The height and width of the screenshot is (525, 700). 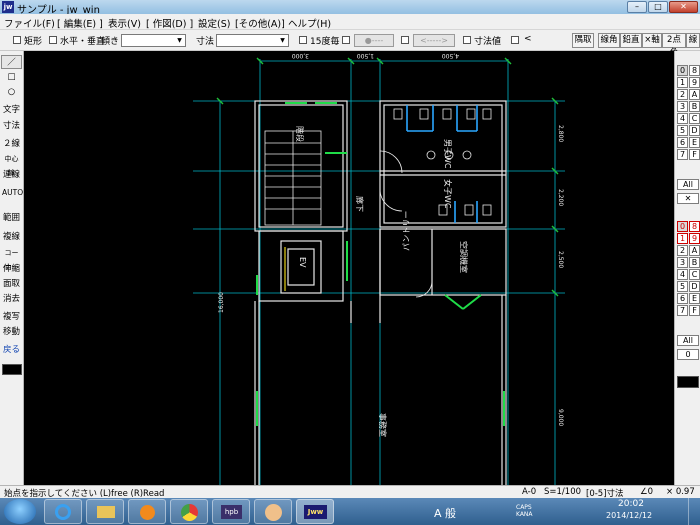 What do you see at coordinates (694, 226) in the screenshot?
I see `layer-b-8: 8` at bounding box center [694, 226].